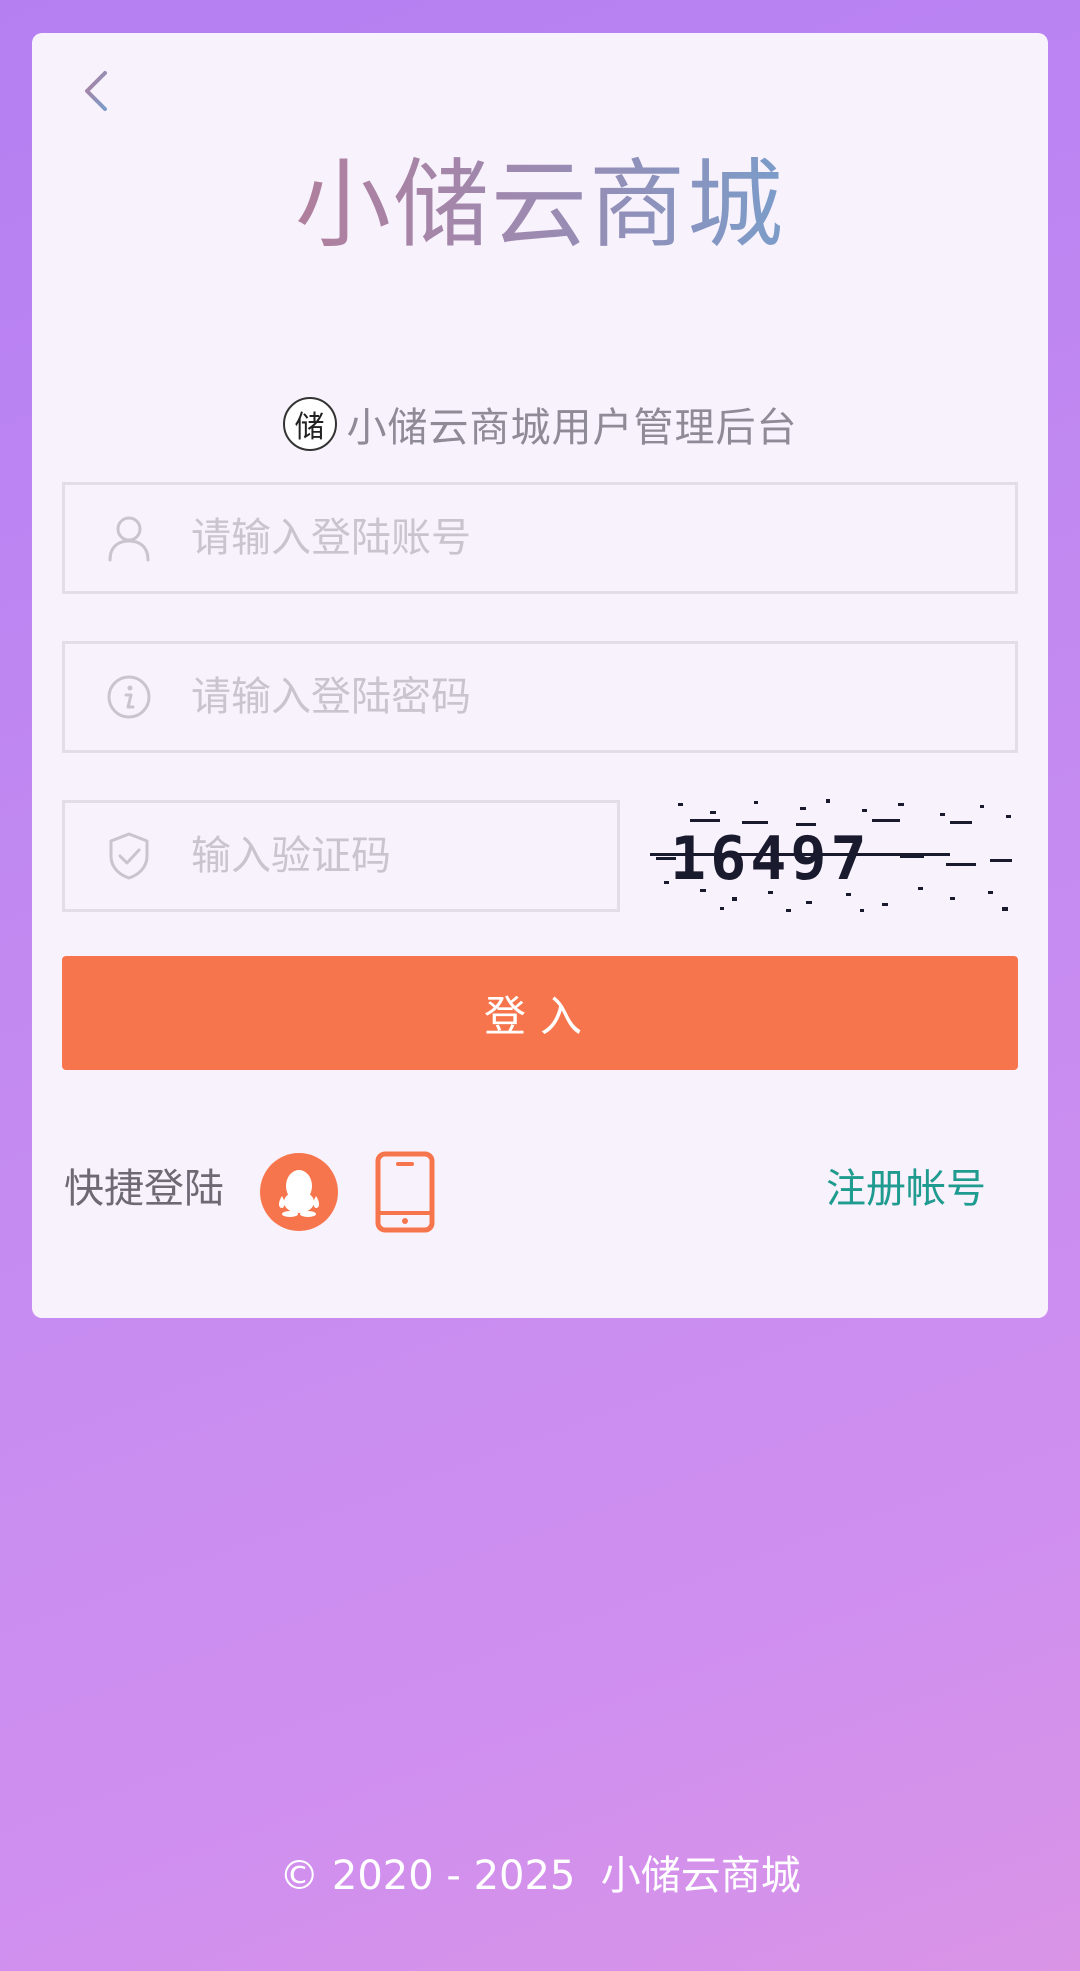 This screenshot has width=1080, height=1971. I want to click on chevron-left-icon, so click(96, 91).